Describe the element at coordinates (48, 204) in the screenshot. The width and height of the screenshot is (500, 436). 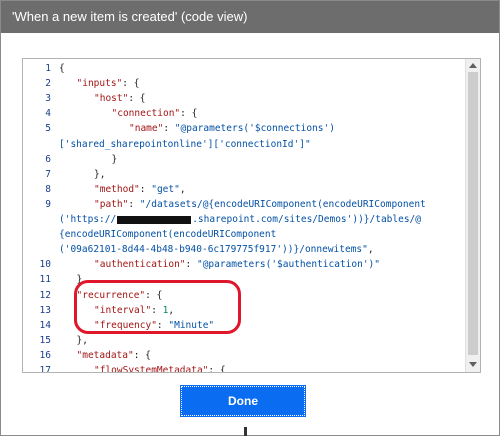
I see `line-number: 9` at that location.